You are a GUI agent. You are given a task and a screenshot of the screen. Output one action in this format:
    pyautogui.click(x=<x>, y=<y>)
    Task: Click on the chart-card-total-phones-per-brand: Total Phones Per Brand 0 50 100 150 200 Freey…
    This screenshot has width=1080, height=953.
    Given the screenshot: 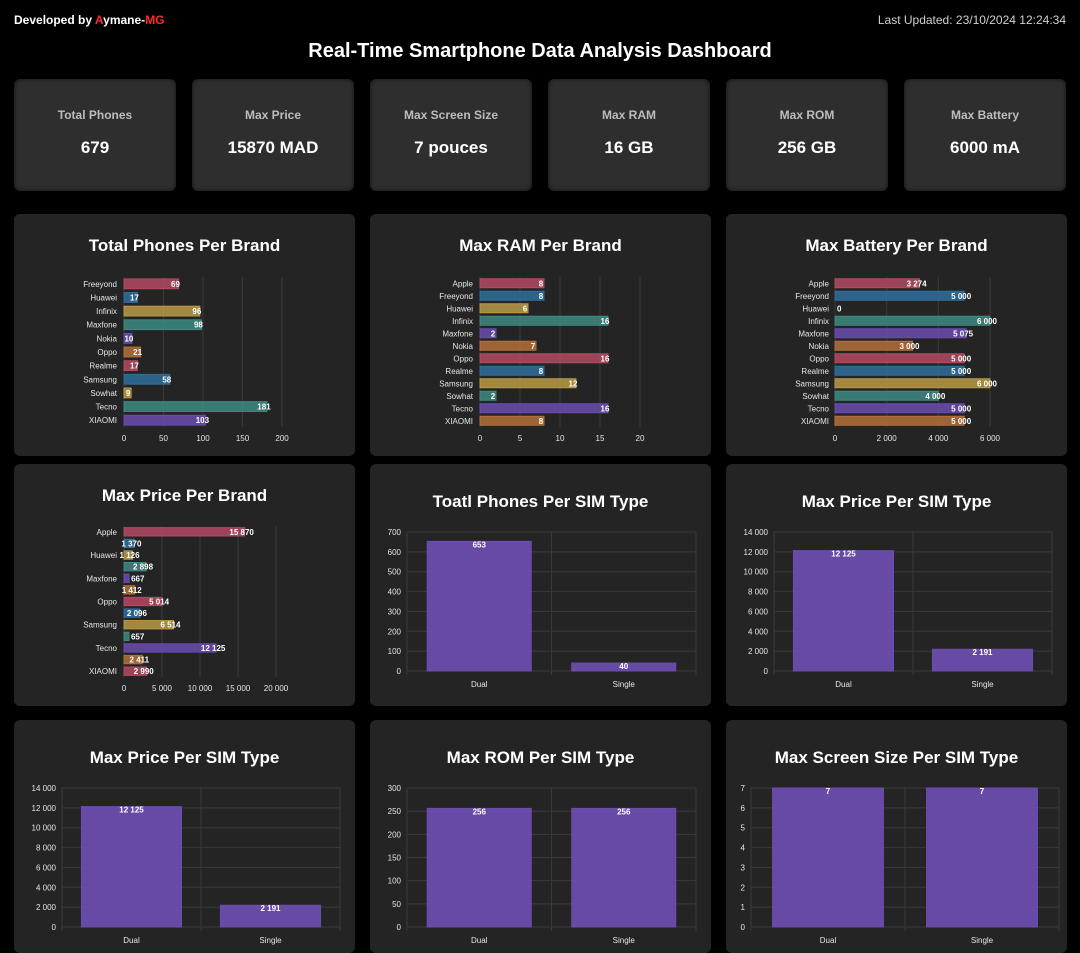 What is the action you would take?
    pyautogui.click(x=184, y=335)
    